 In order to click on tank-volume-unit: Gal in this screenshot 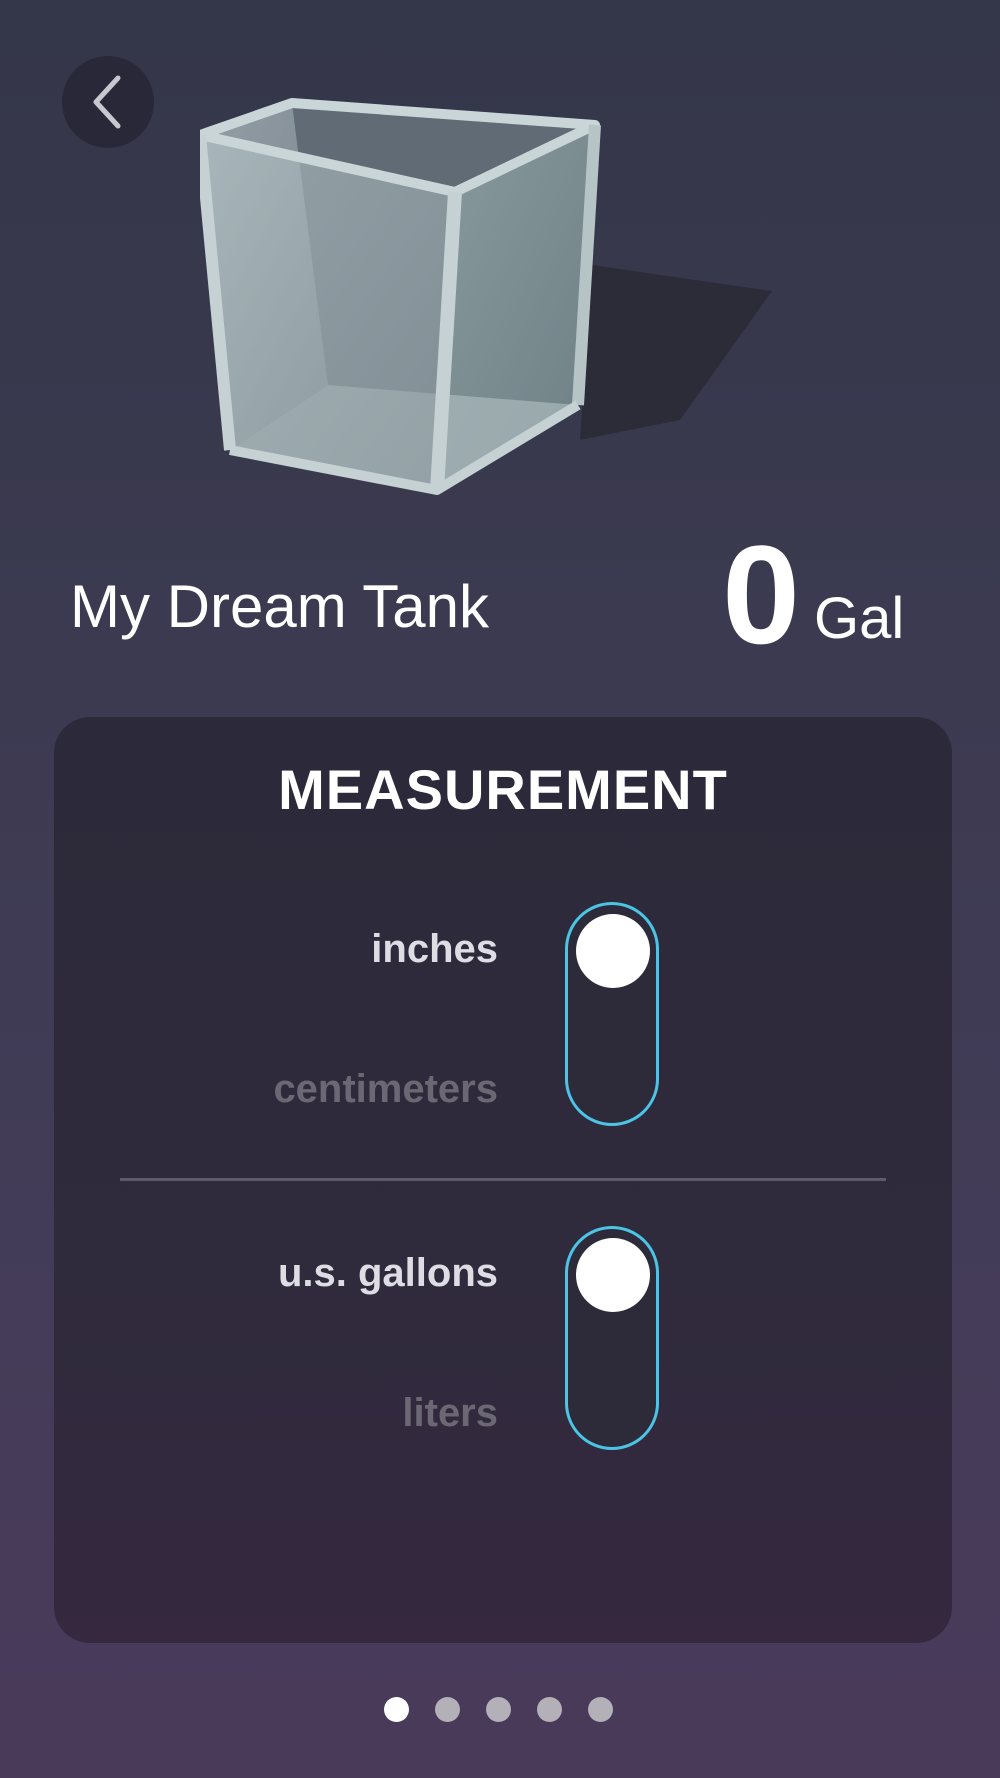, I will do `click(859, 618)`.